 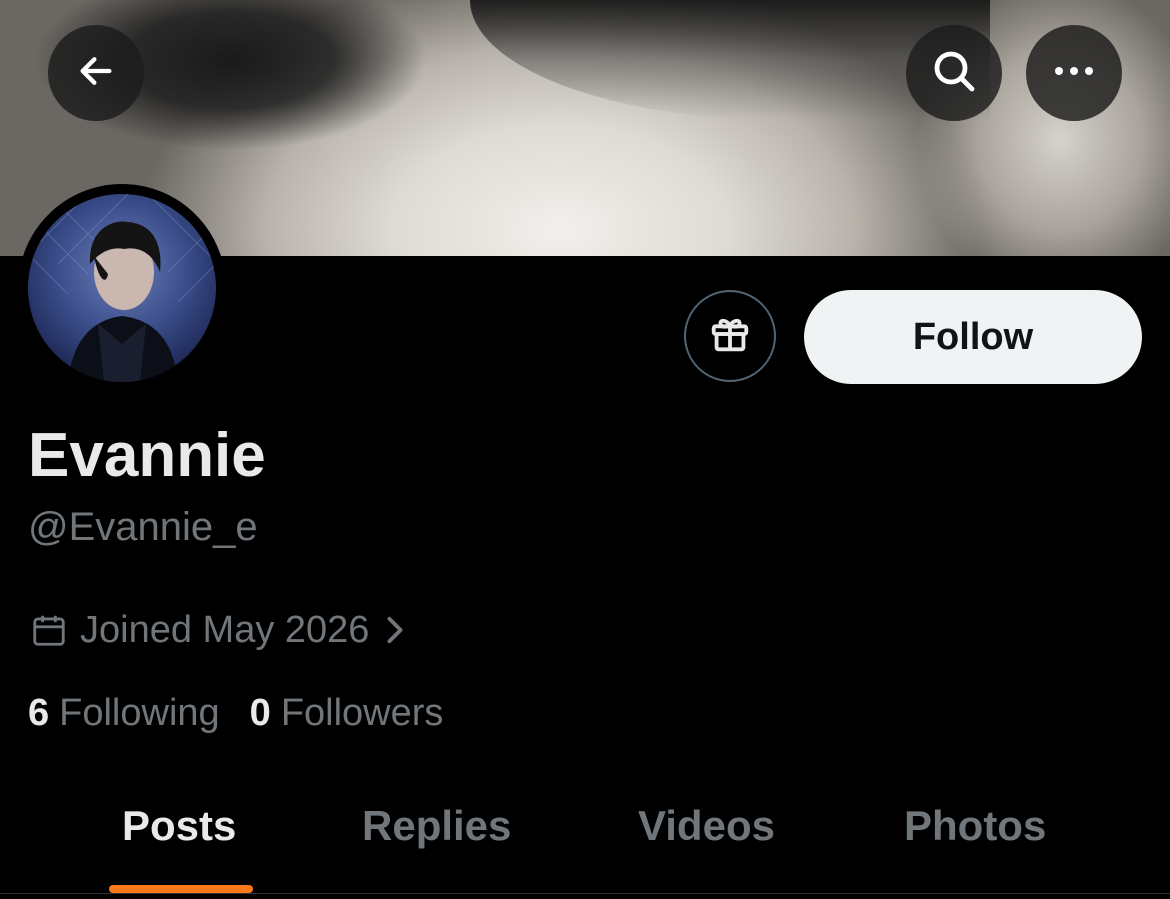 What do you see at coordinates (225, 629) in the screenshot?
I see `joined-date: Joined May 2026` at bounding box center [225, 629].